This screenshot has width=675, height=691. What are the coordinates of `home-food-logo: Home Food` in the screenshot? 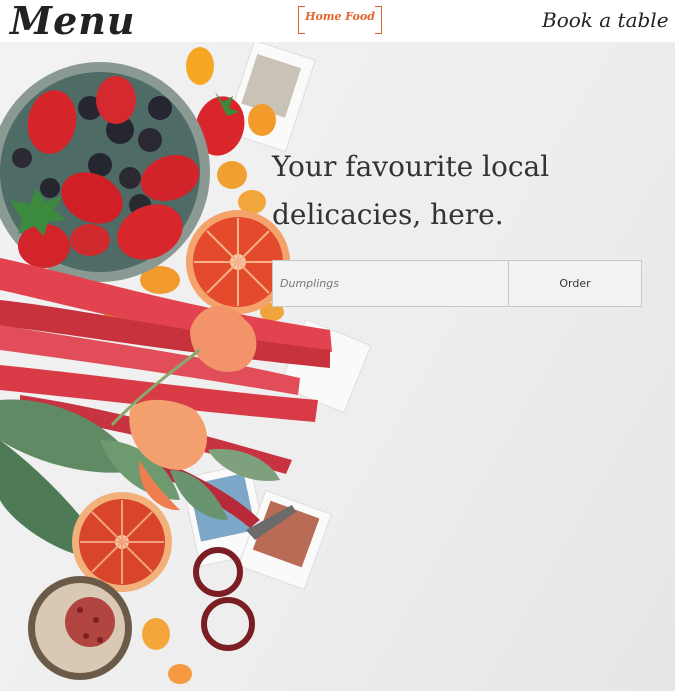 It's located at (340, 20).